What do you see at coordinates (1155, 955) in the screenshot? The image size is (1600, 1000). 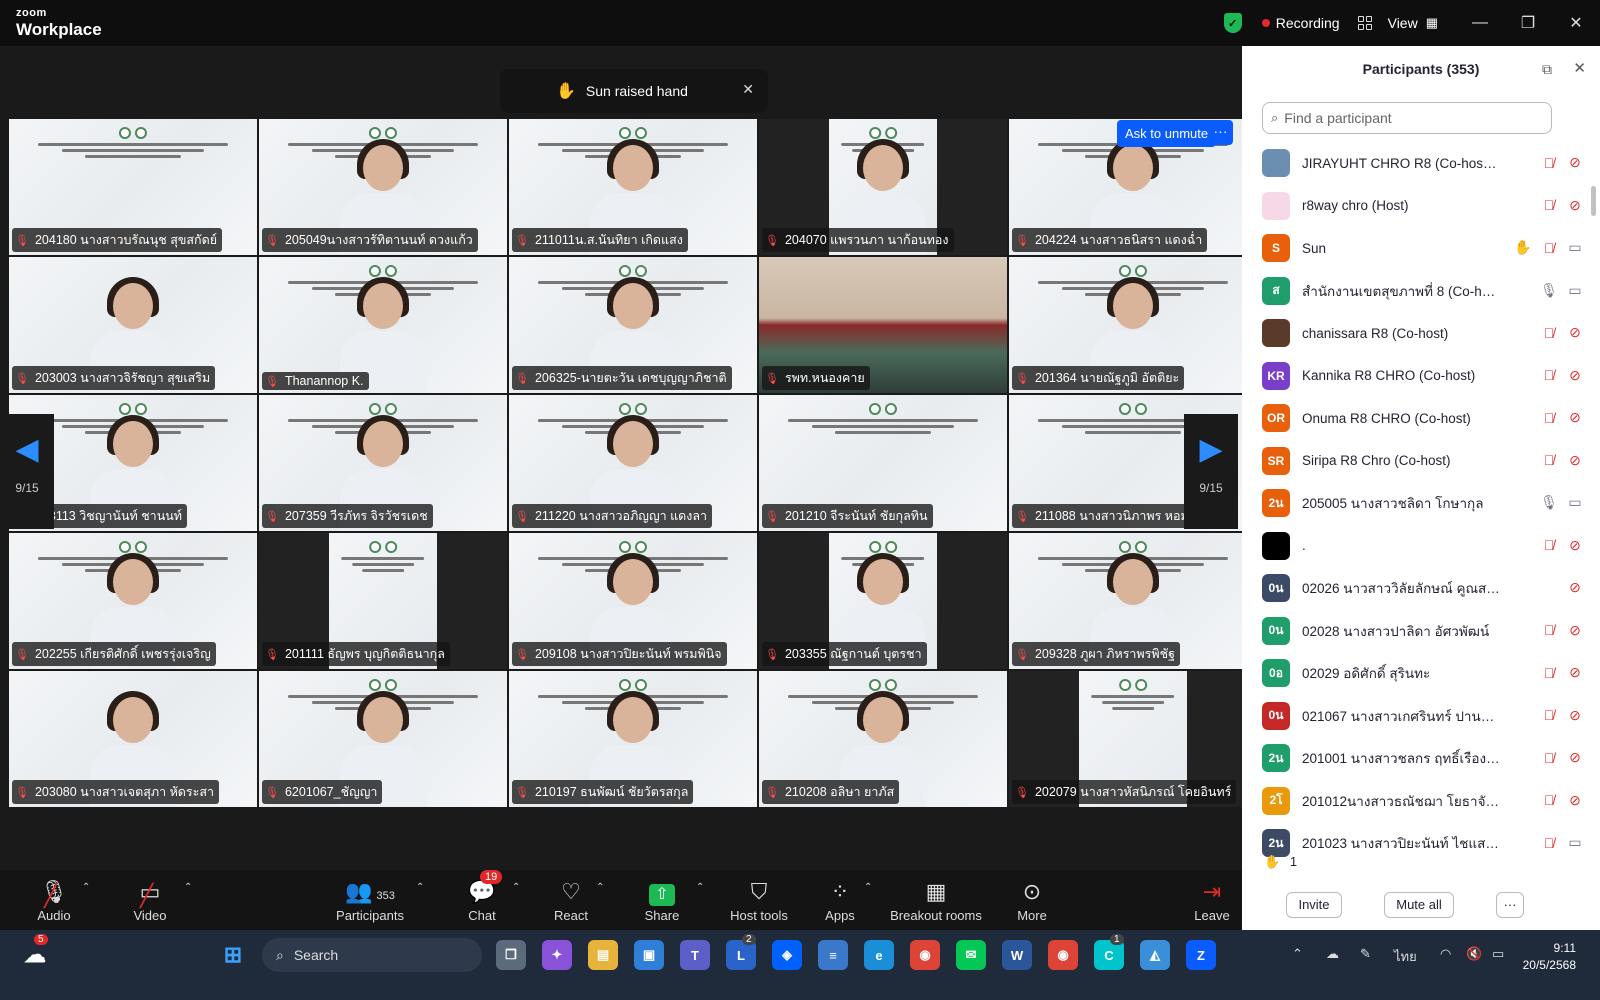 I see `photos-icon: ◭` at bounding box center [1155, 955].